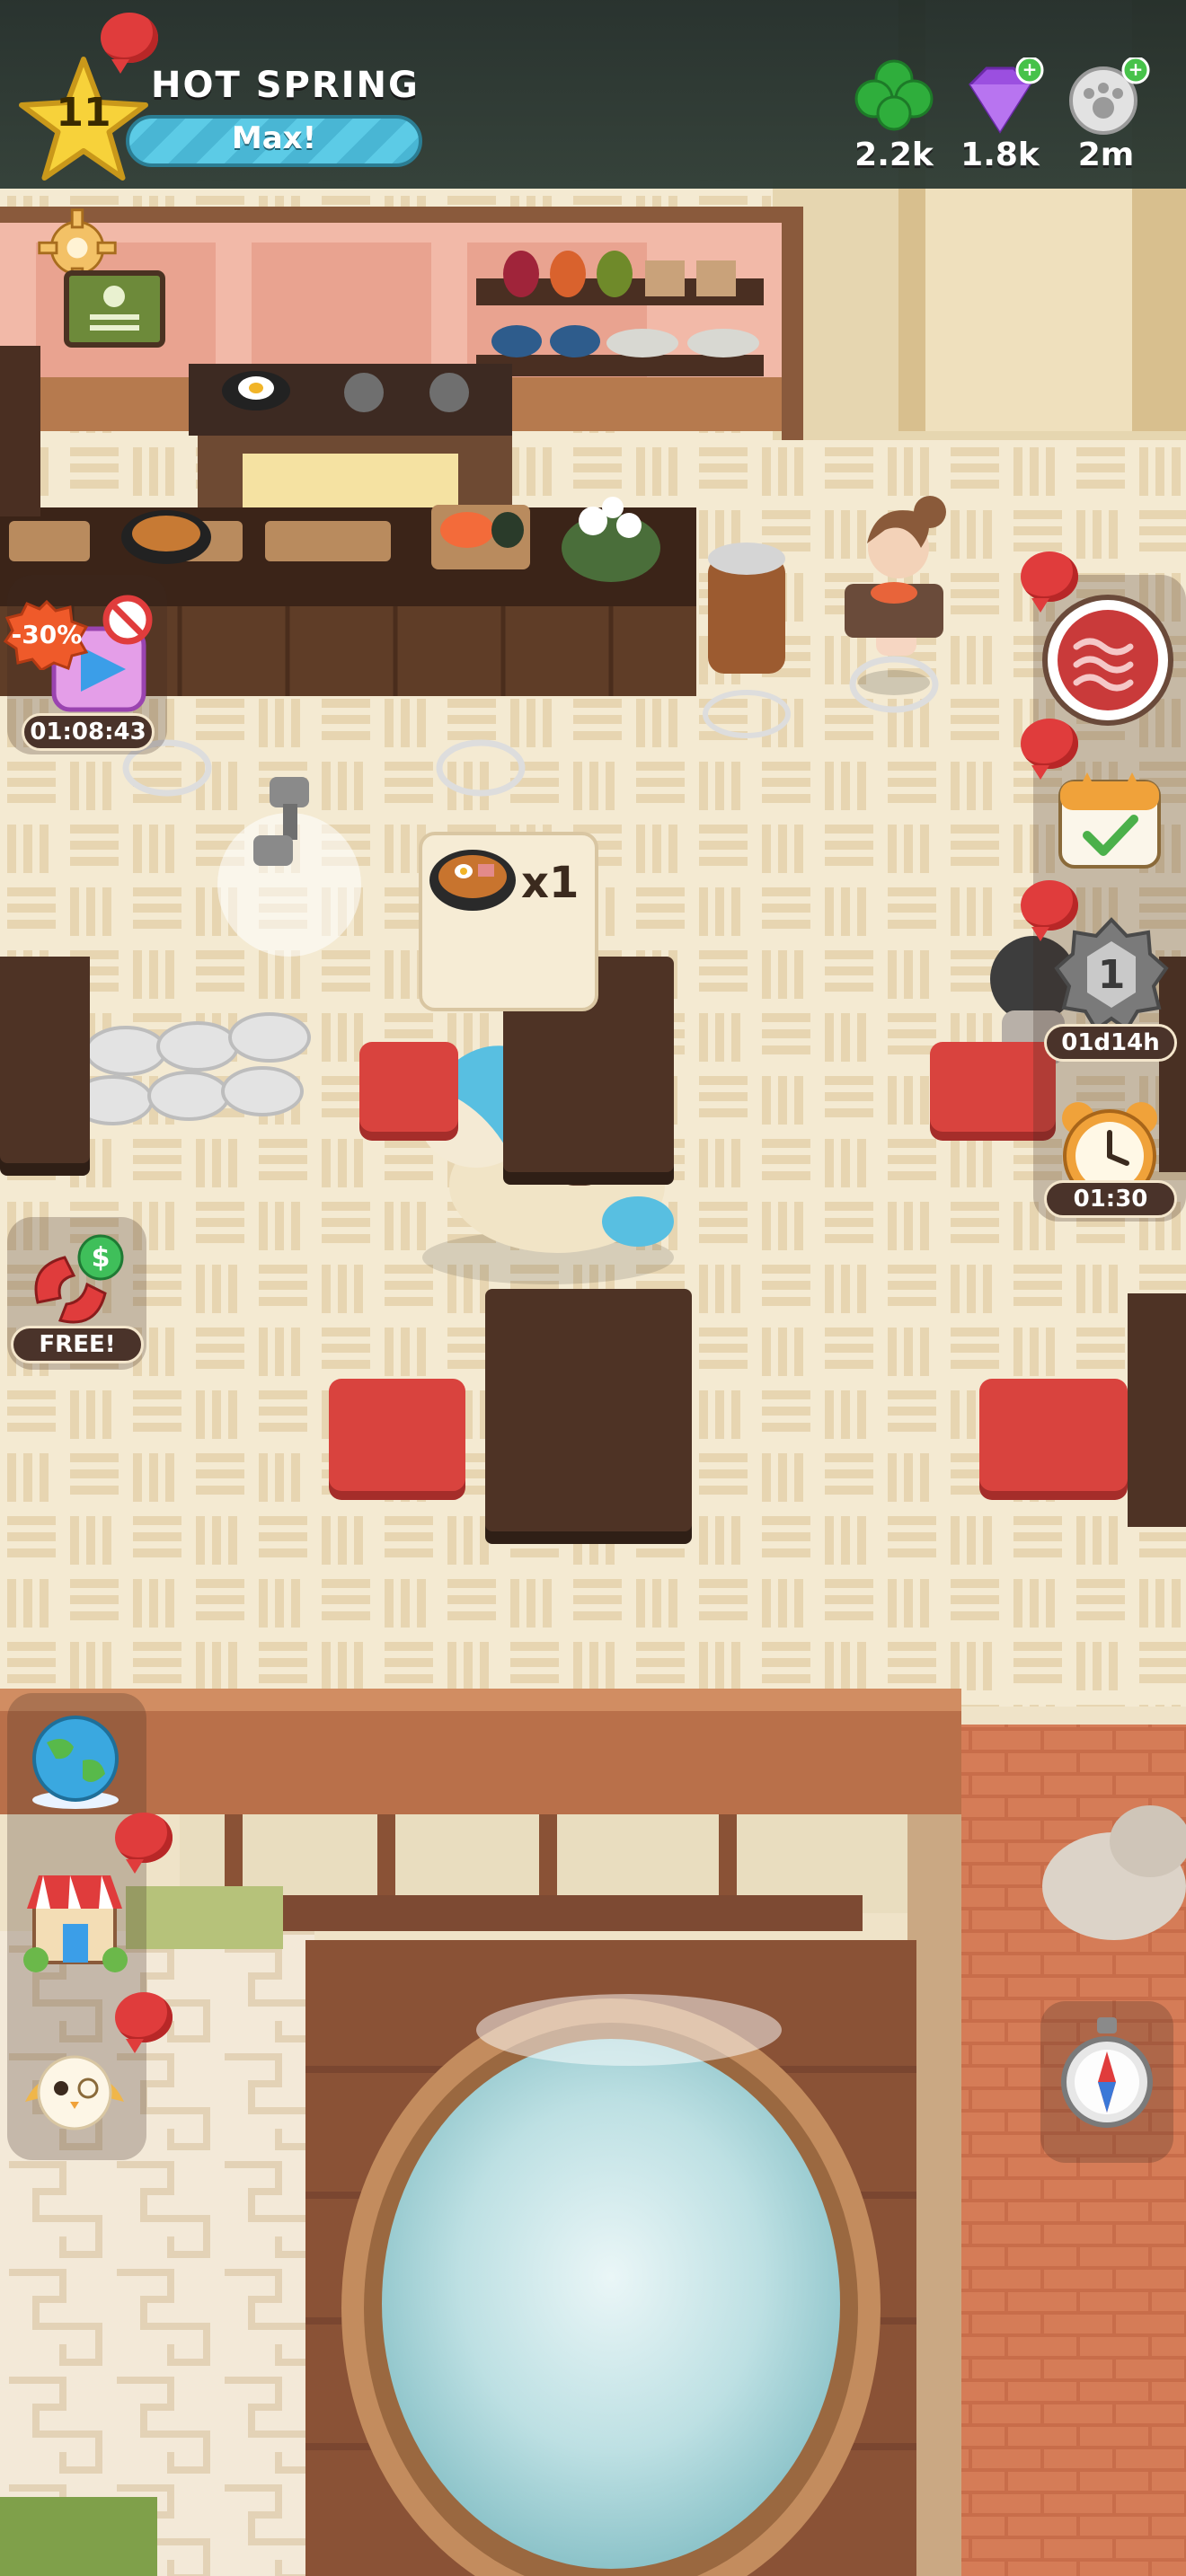  Describe the element at coordinates (144, 1843) in the screenshot. I see `shop-notification-icon` at that location.